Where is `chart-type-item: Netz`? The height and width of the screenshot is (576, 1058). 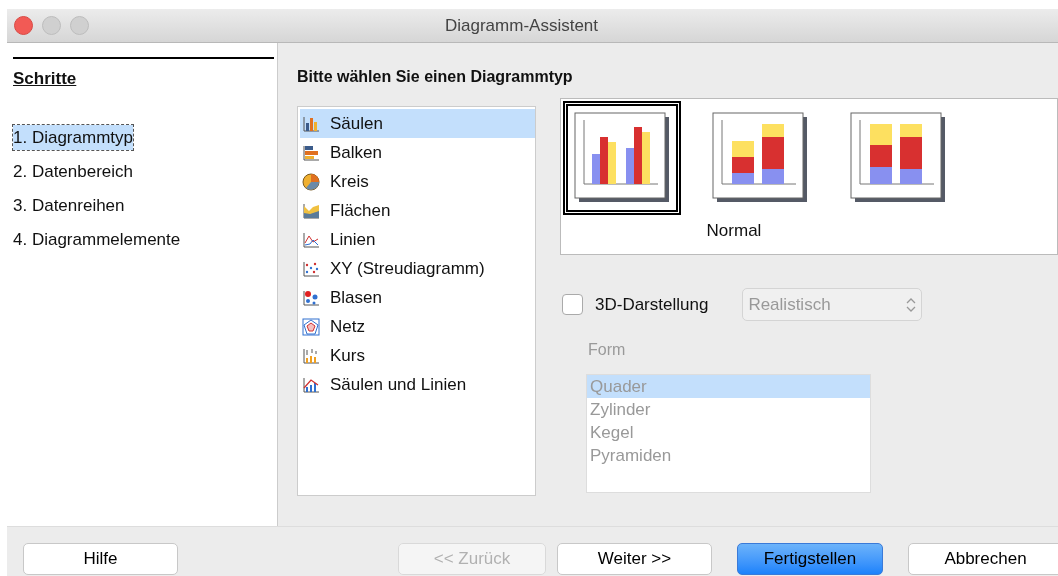 chart-type-item: Netz is located at coordinates (417, 326).